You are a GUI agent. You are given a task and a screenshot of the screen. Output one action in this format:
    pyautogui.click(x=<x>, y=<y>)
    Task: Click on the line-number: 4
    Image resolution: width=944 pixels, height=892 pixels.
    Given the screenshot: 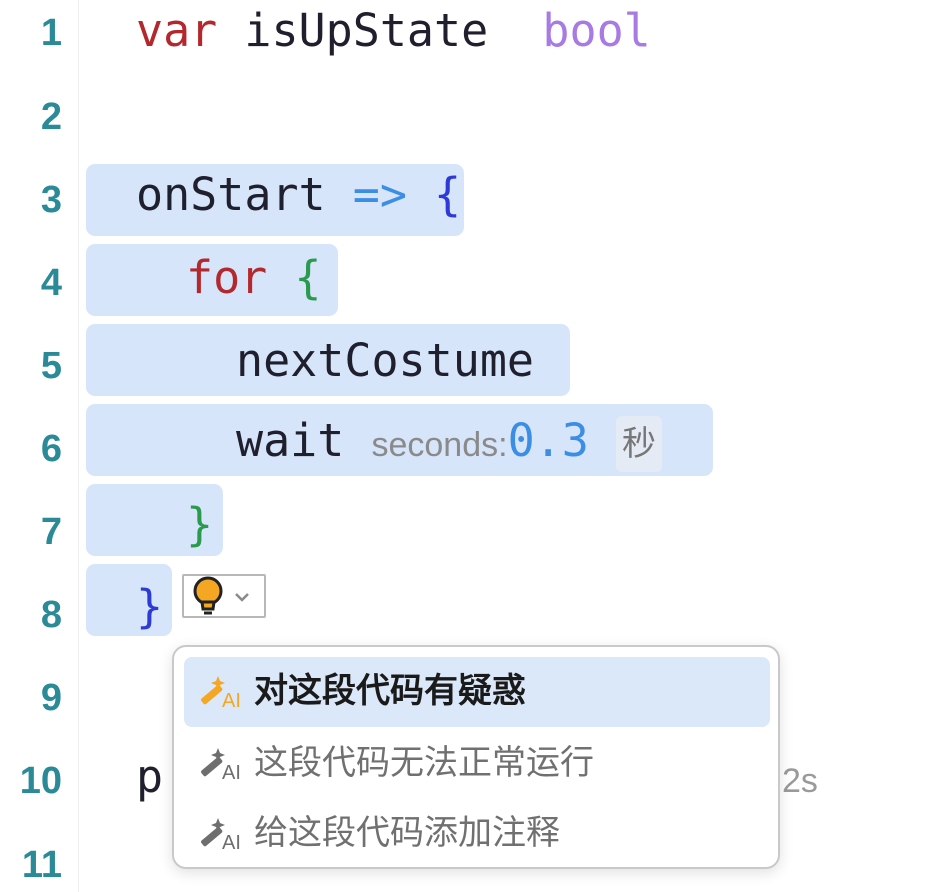 What is the action you would take?
    pyautogui.click(x=51, y=283)
    